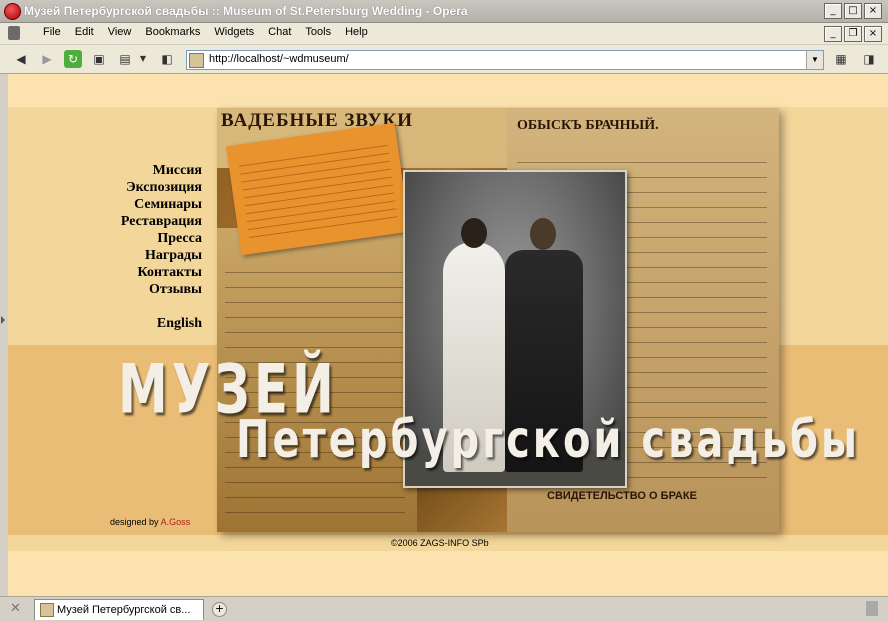 The width and height of the screenshot is (888, 622). I want to click on nav-reviews-link: Отзывы, so click(161, 289).